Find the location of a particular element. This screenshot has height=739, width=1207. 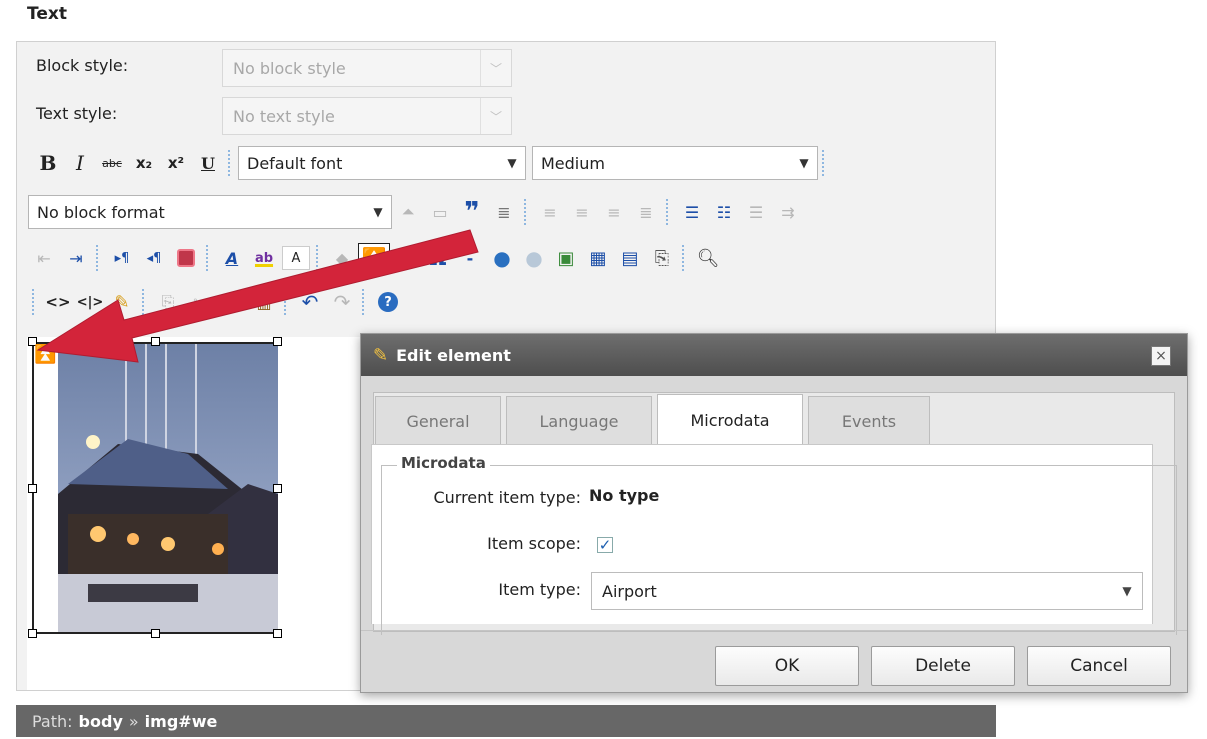

horizontal-rule-icon: - is located at coordinates (470, 258).